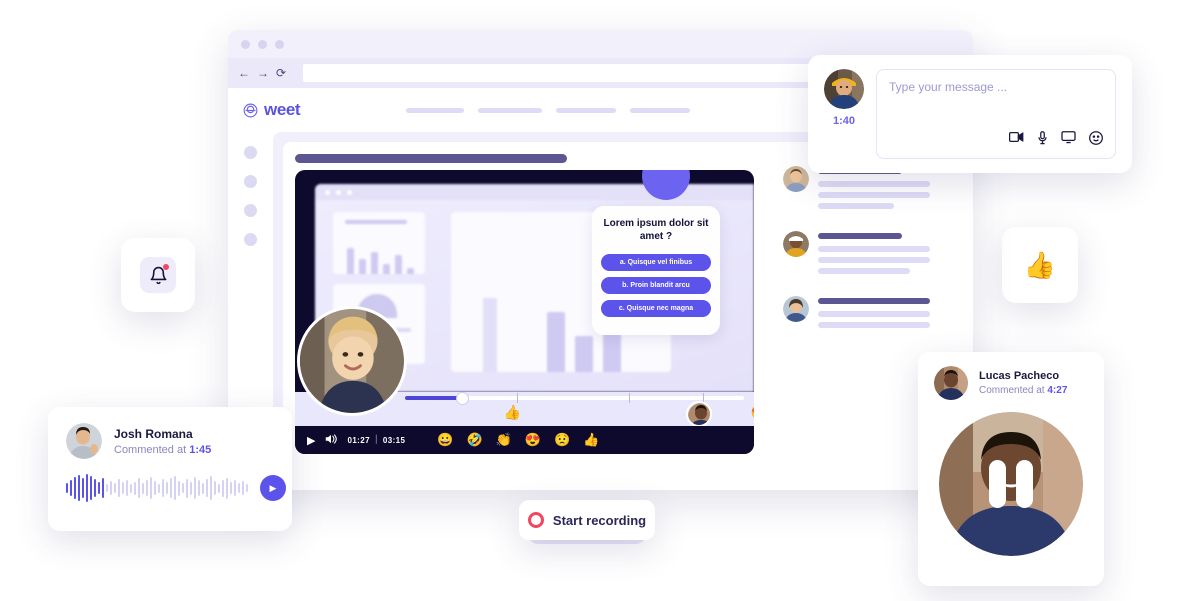 The width and height of the screenshot is (1198, 601). What do you see at coordinates (860, 236) in the screenshot?
I see `comment-author-placeholder` at bounding box center [860, 236].